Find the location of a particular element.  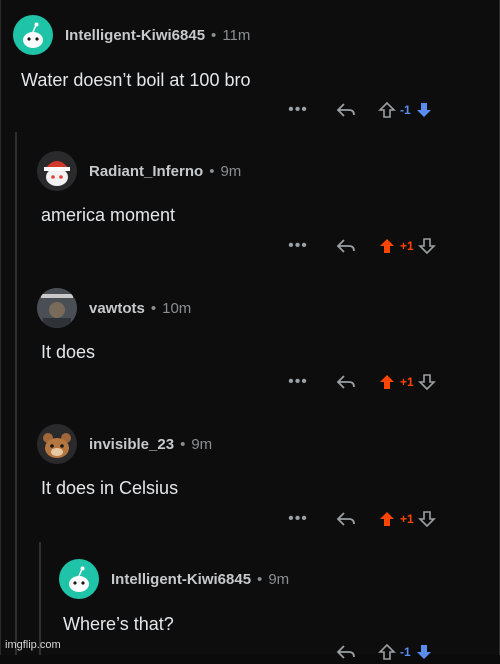

timestamp: 11m is located at coordinates (236, 35).